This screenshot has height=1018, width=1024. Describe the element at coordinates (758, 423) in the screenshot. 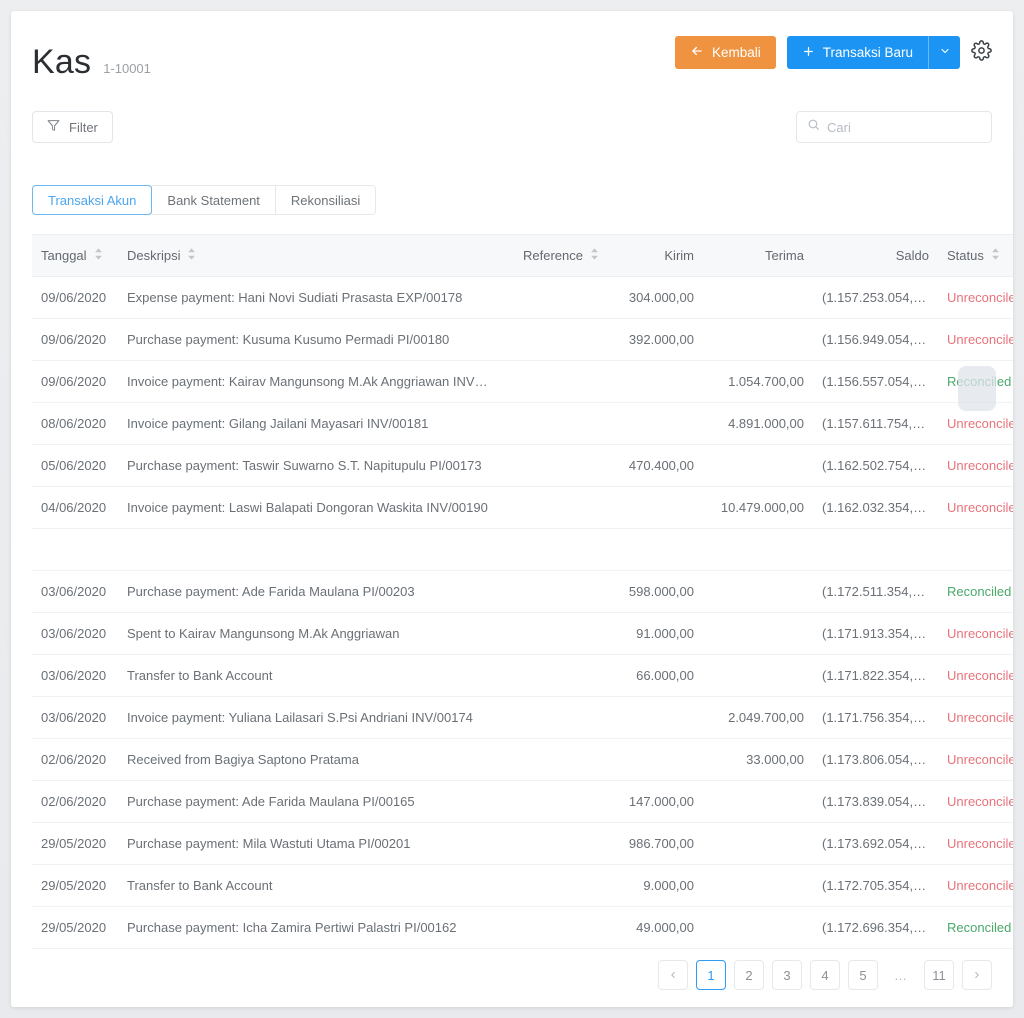

I see `cell-terima: 4.891.000,00` at that location.